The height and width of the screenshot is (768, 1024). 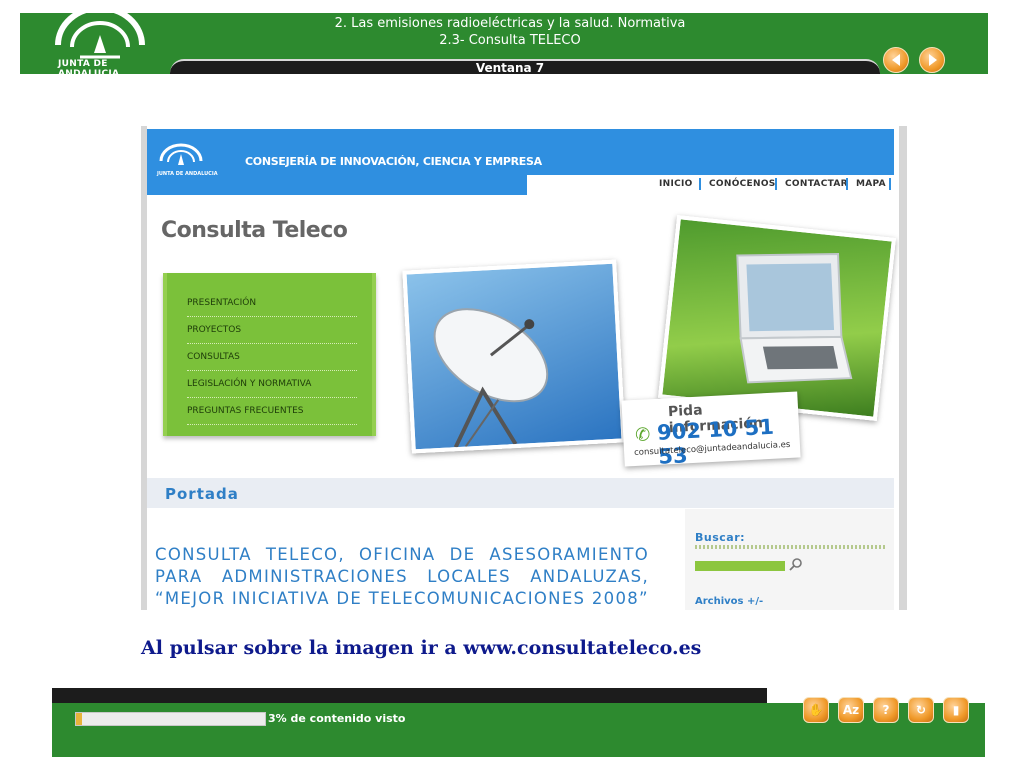 I want to click on search-input, so click(x=740, y=566).